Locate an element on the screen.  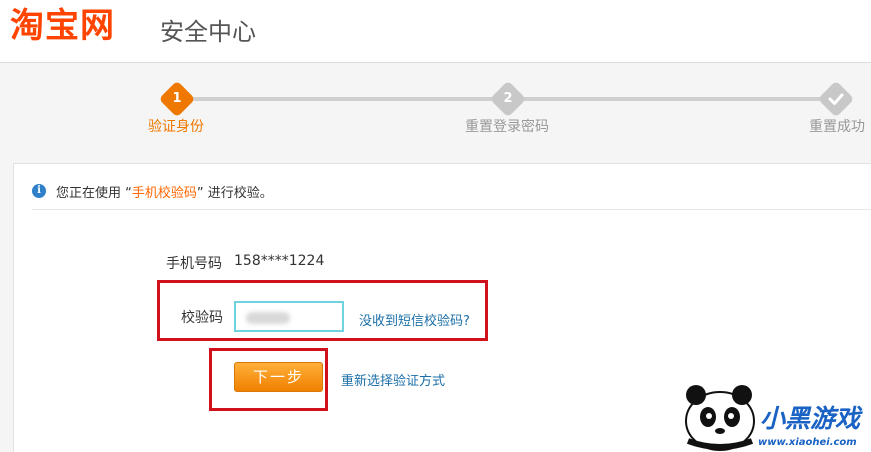
step-label: 验证身份 is located at coordinates (176, 127).